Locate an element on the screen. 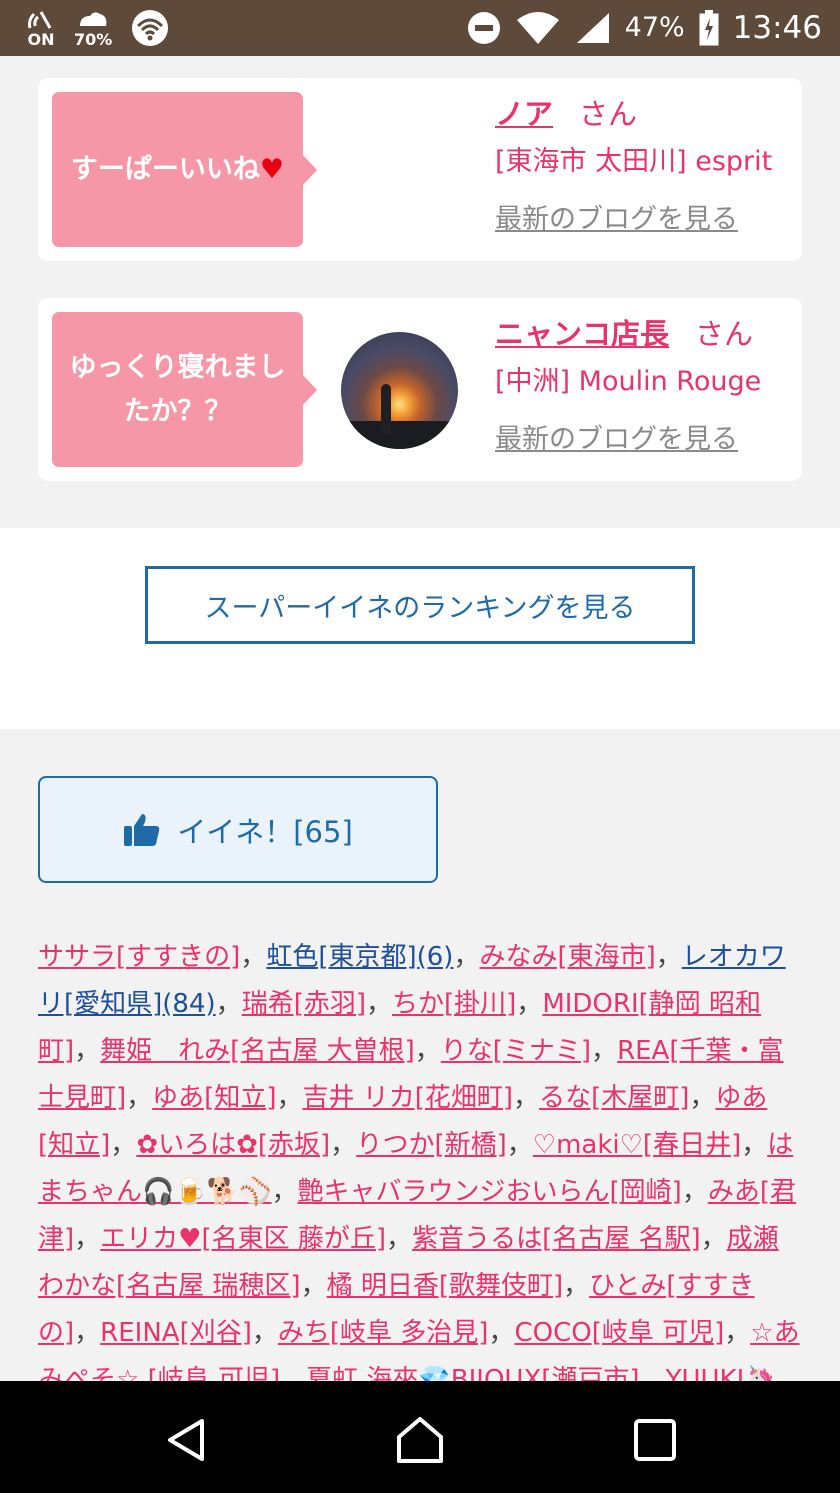 Image resolution: width=840 pixels, height=1493 pixels. liker-link: 艶キャバラウンジおいらん[岡崎] is located at coordinates (490, 1192).